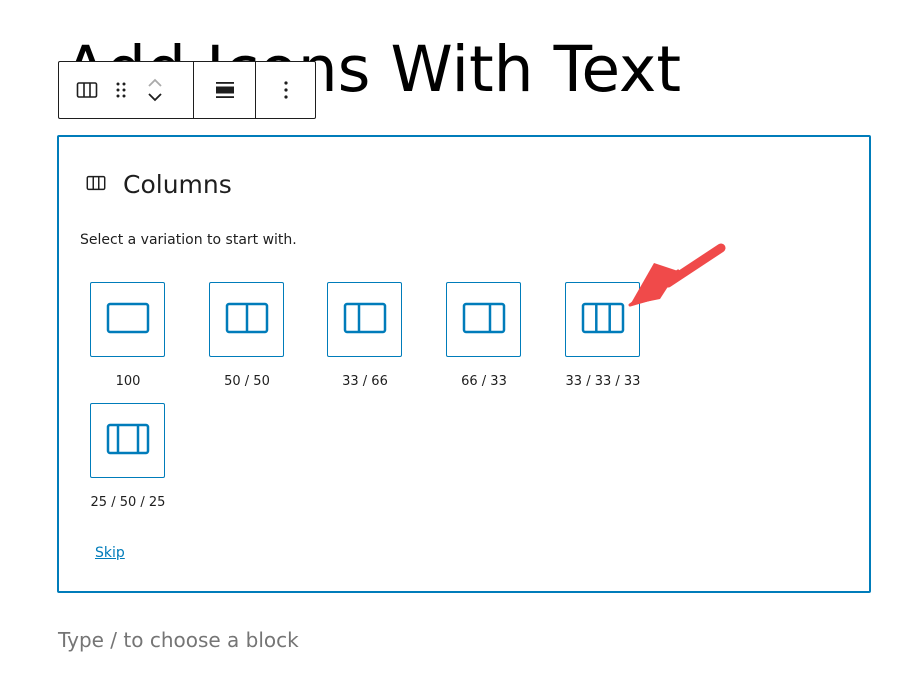  I want to click on mover, so click(155, 90).